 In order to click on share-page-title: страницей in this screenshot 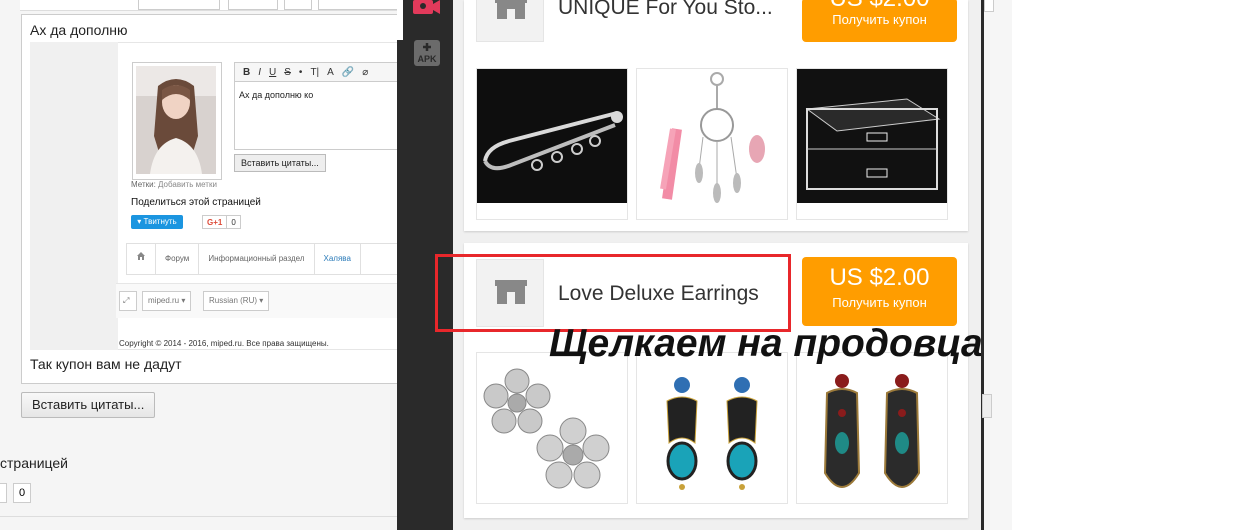, I will do `click(34, 463)`.